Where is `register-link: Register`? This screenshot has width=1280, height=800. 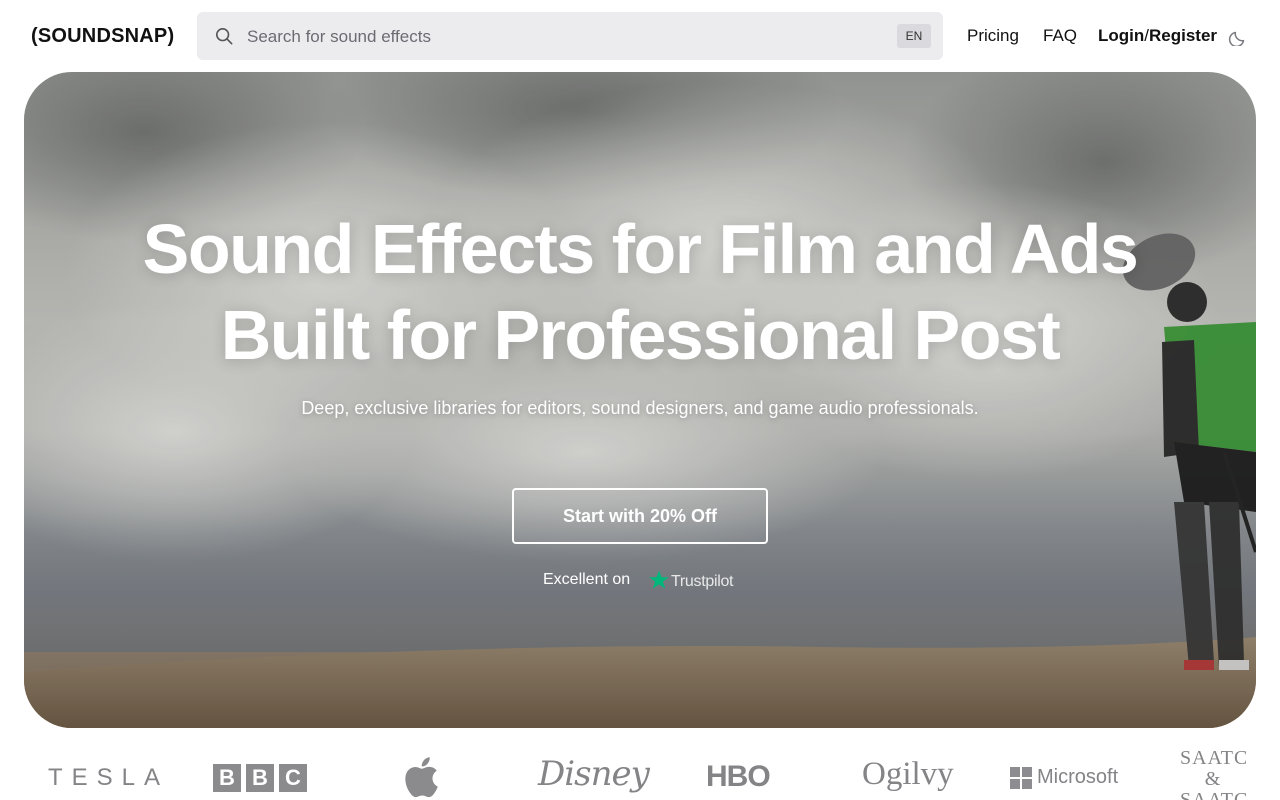
register-link: Register is located at coordinates (1183, 35).